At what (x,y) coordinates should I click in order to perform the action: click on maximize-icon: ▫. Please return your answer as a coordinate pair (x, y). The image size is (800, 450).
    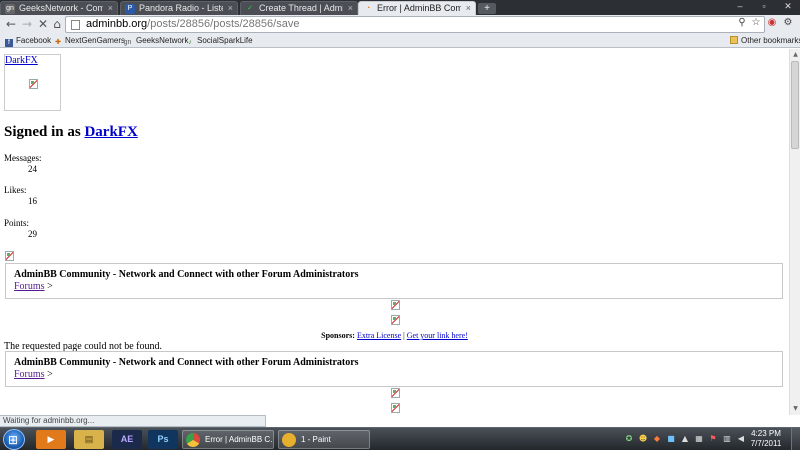
    Looking at the image, I should click on (764, 6).